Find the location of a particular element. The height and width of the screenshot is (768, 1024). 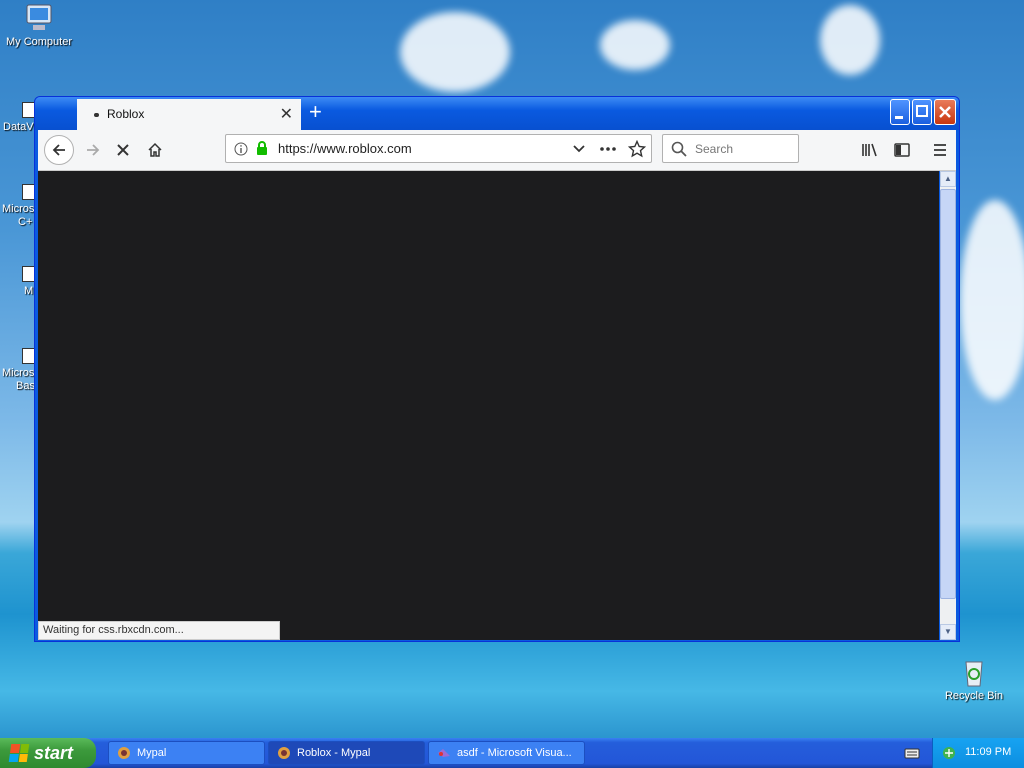

forward-arrow-icon is located at coordinates (93, 150).